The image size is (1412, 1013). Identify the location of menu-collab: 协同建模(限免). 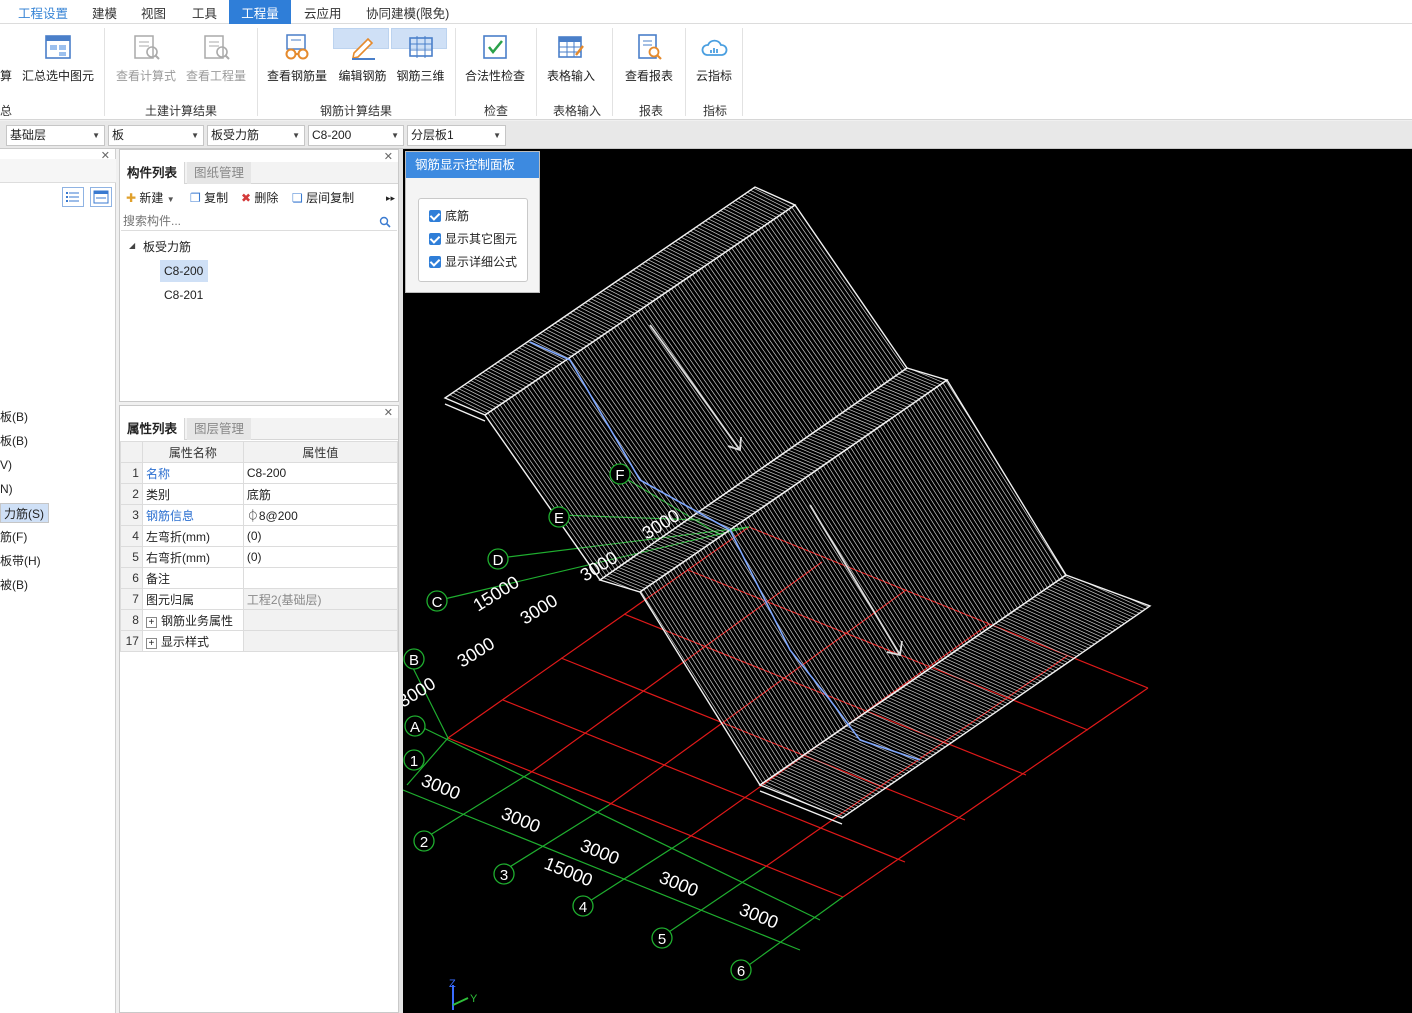
(407, 12).